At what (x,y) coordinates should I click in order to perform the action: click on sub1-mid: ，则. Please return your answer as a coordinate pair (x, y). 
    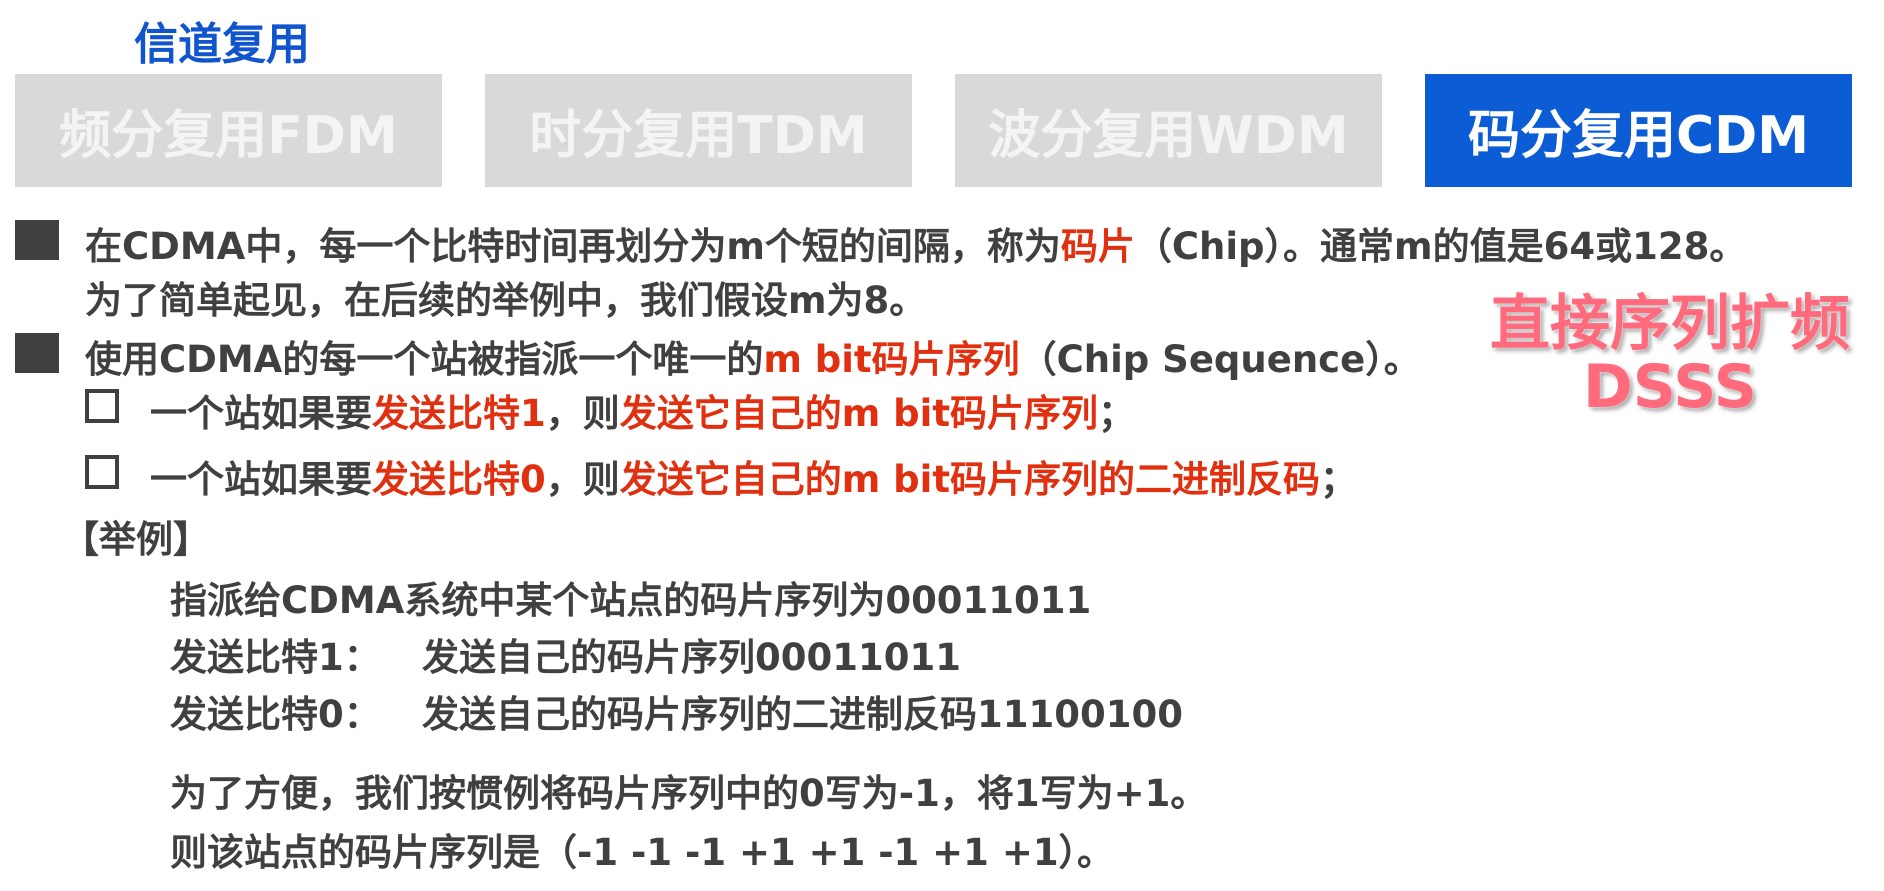
    Looking at the image, I should click on (582, 413).